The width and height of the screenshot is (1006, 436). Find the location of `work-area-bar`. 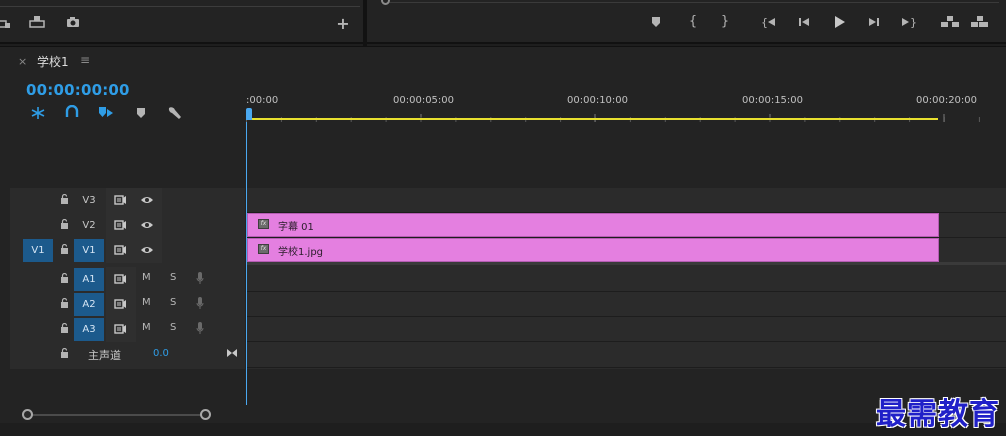

work-area-bar is located at coordinates (592, 119).